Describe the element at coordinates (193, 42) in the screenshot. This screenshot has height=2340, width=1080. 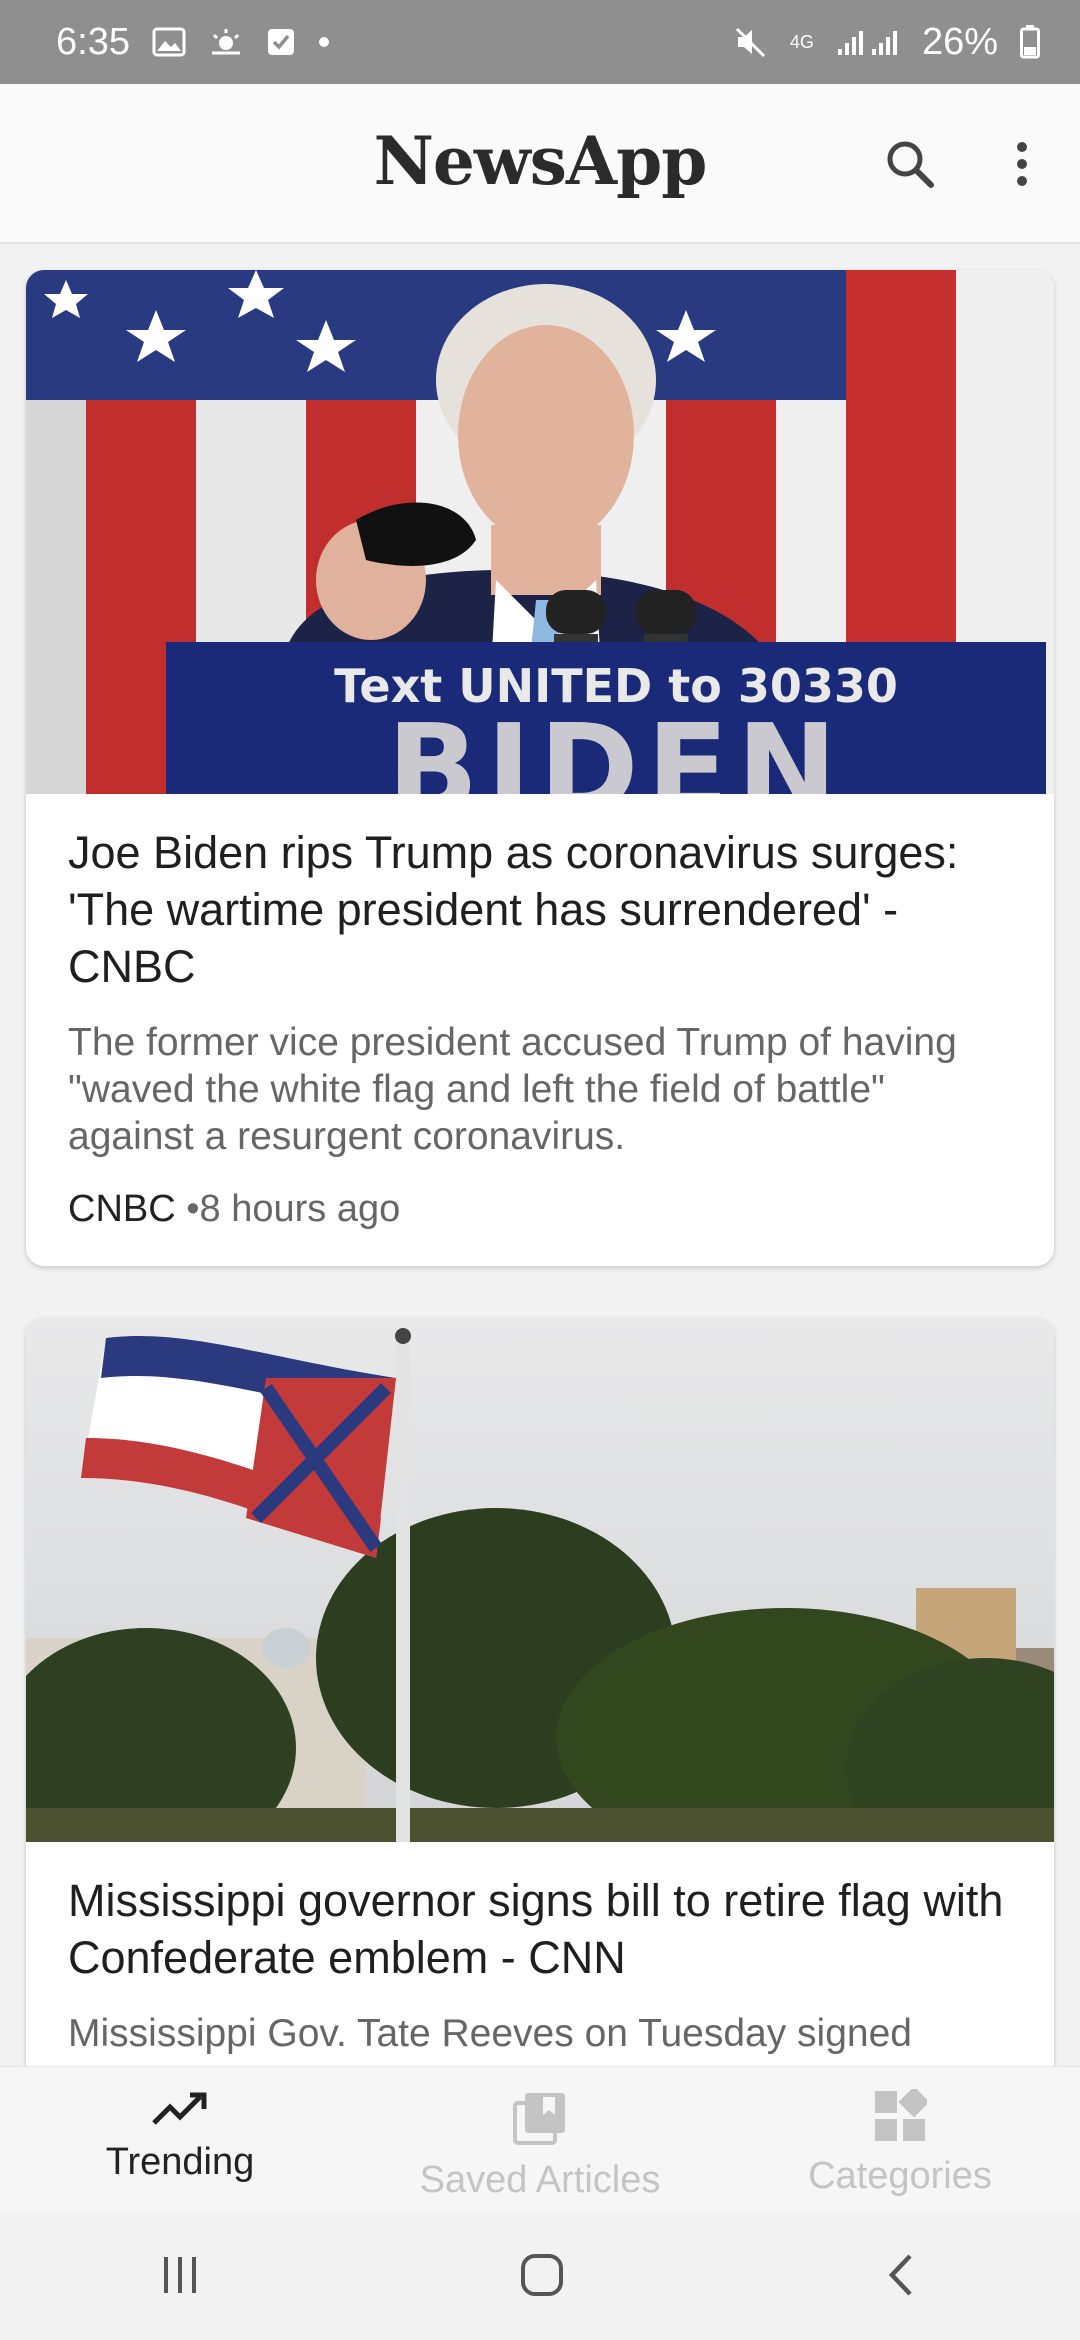
I see `status-left: 6:35` at that location.